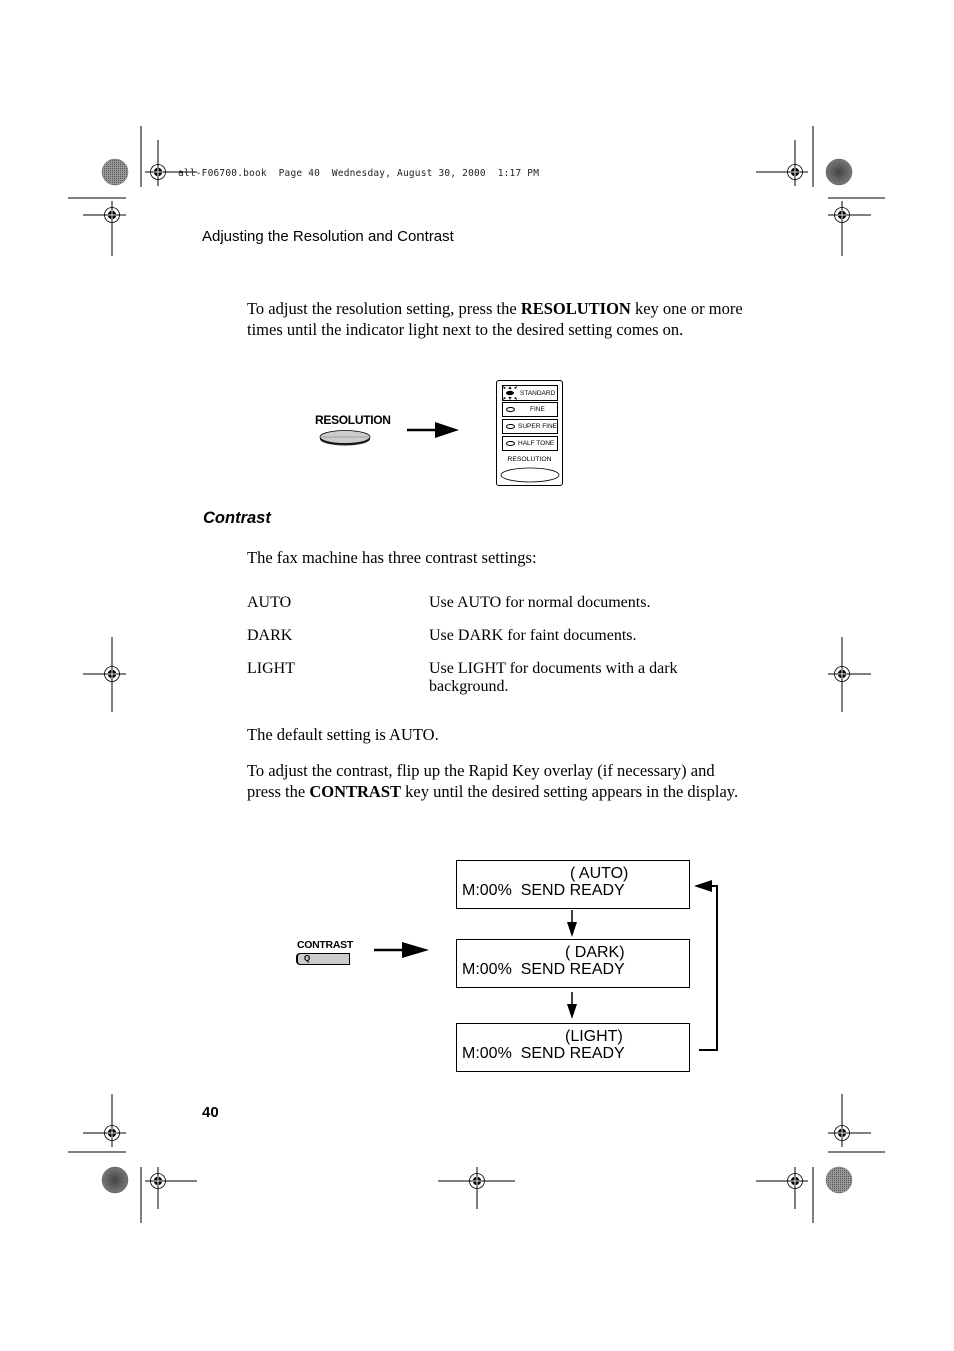 This screenshot has height=1351, width=954. Describe the element at coordinates (839, 1180) in the screenshot. I see `color-target-bottom-right` at that location.